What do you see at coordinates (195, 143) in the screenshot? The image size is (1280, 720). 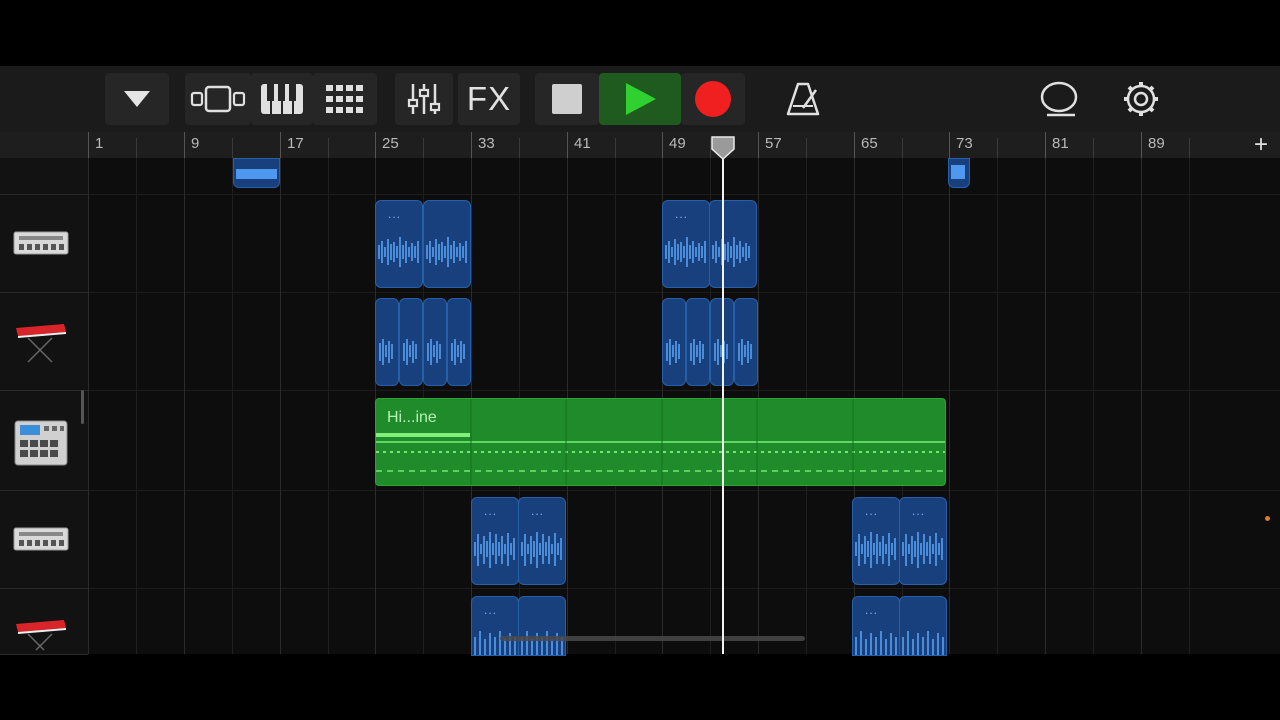 I see `ruler-label: 9` at bounding box center [195, 143].